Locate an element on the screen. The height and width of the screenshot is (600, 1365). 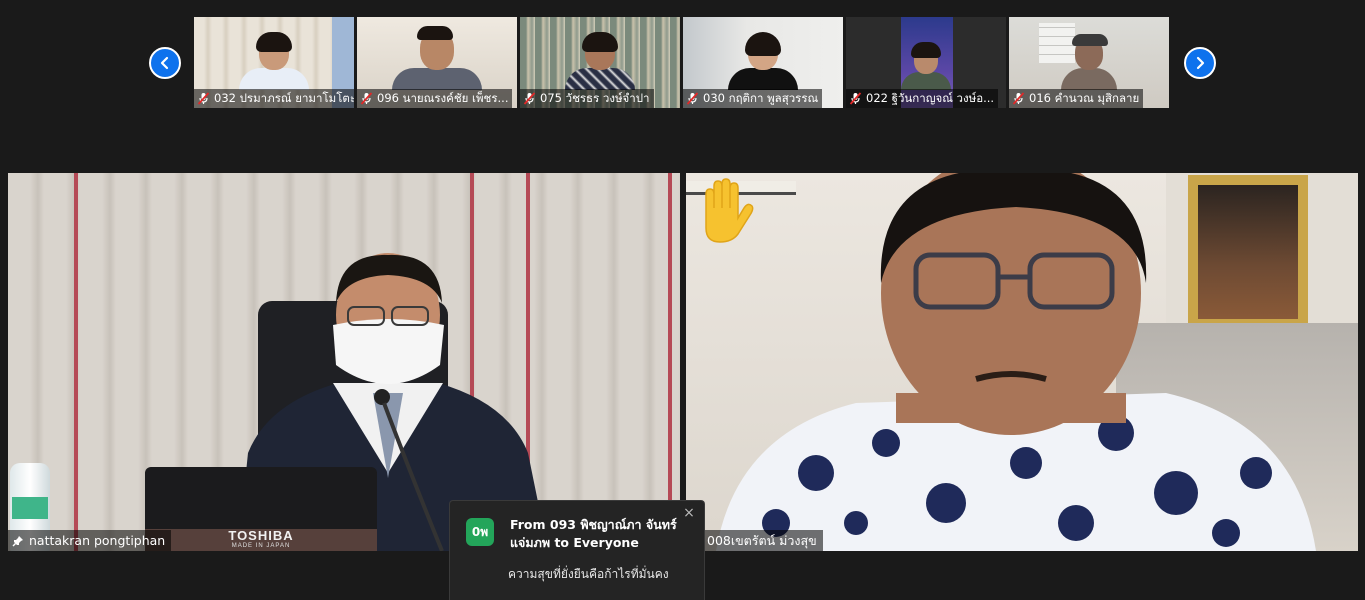
sender-avatar: 0พ is located at coordinates (480, 532).